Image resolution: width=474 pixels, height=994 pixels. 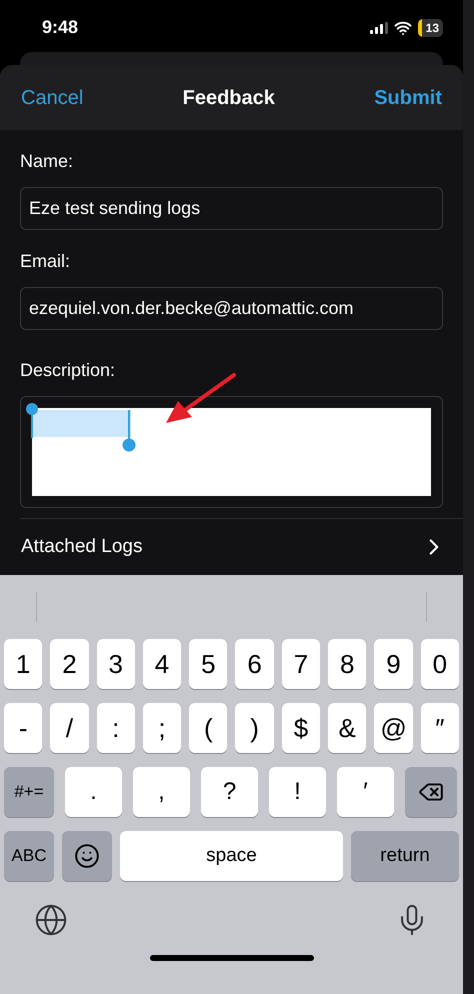 I want to click on signal-icon, so click(x=379, y=28).